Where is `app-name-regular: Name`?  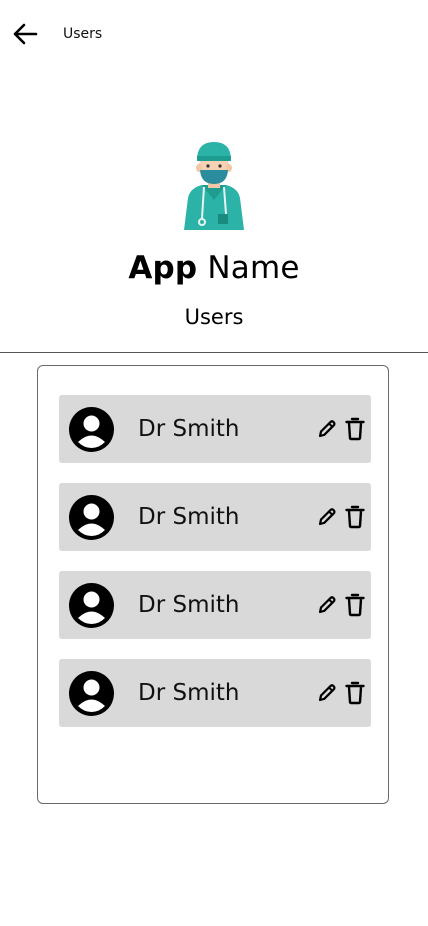 app-name-regular: Name is located at coordinates (253, 268).